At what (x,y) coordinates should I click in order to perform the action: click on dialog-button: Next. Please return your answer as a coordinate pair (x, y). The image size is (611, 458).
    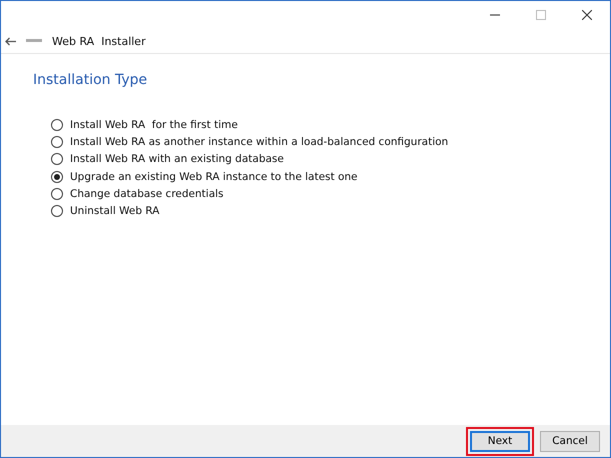
    Looking at the image, I should click on (500, 441).